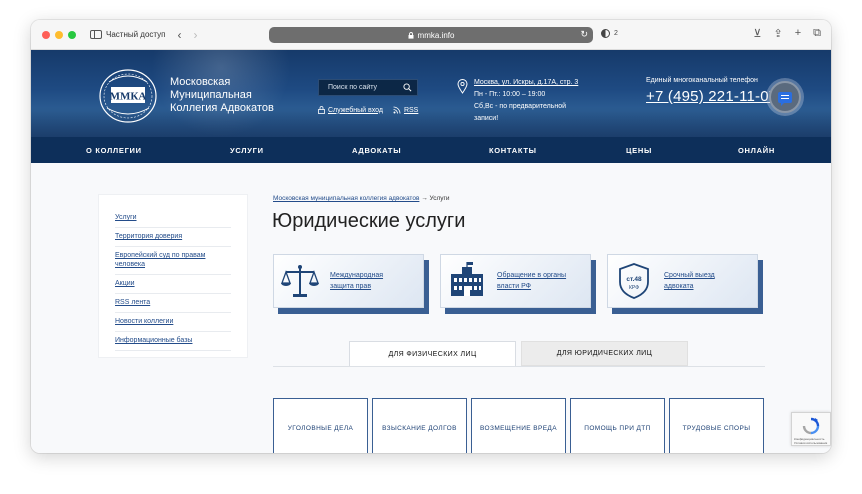 This screenshot has width=862, height=494. Describe the element at coordinates (584, 34) in the screenshot. I see `reload-icon: ↻` at that location.